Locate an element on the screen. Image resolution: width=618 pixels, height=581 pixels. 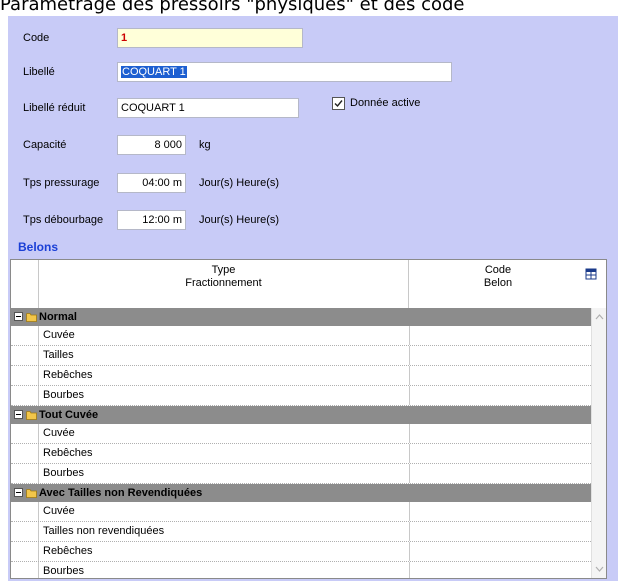
code-field: 1 is located at coordinates (210, 38).